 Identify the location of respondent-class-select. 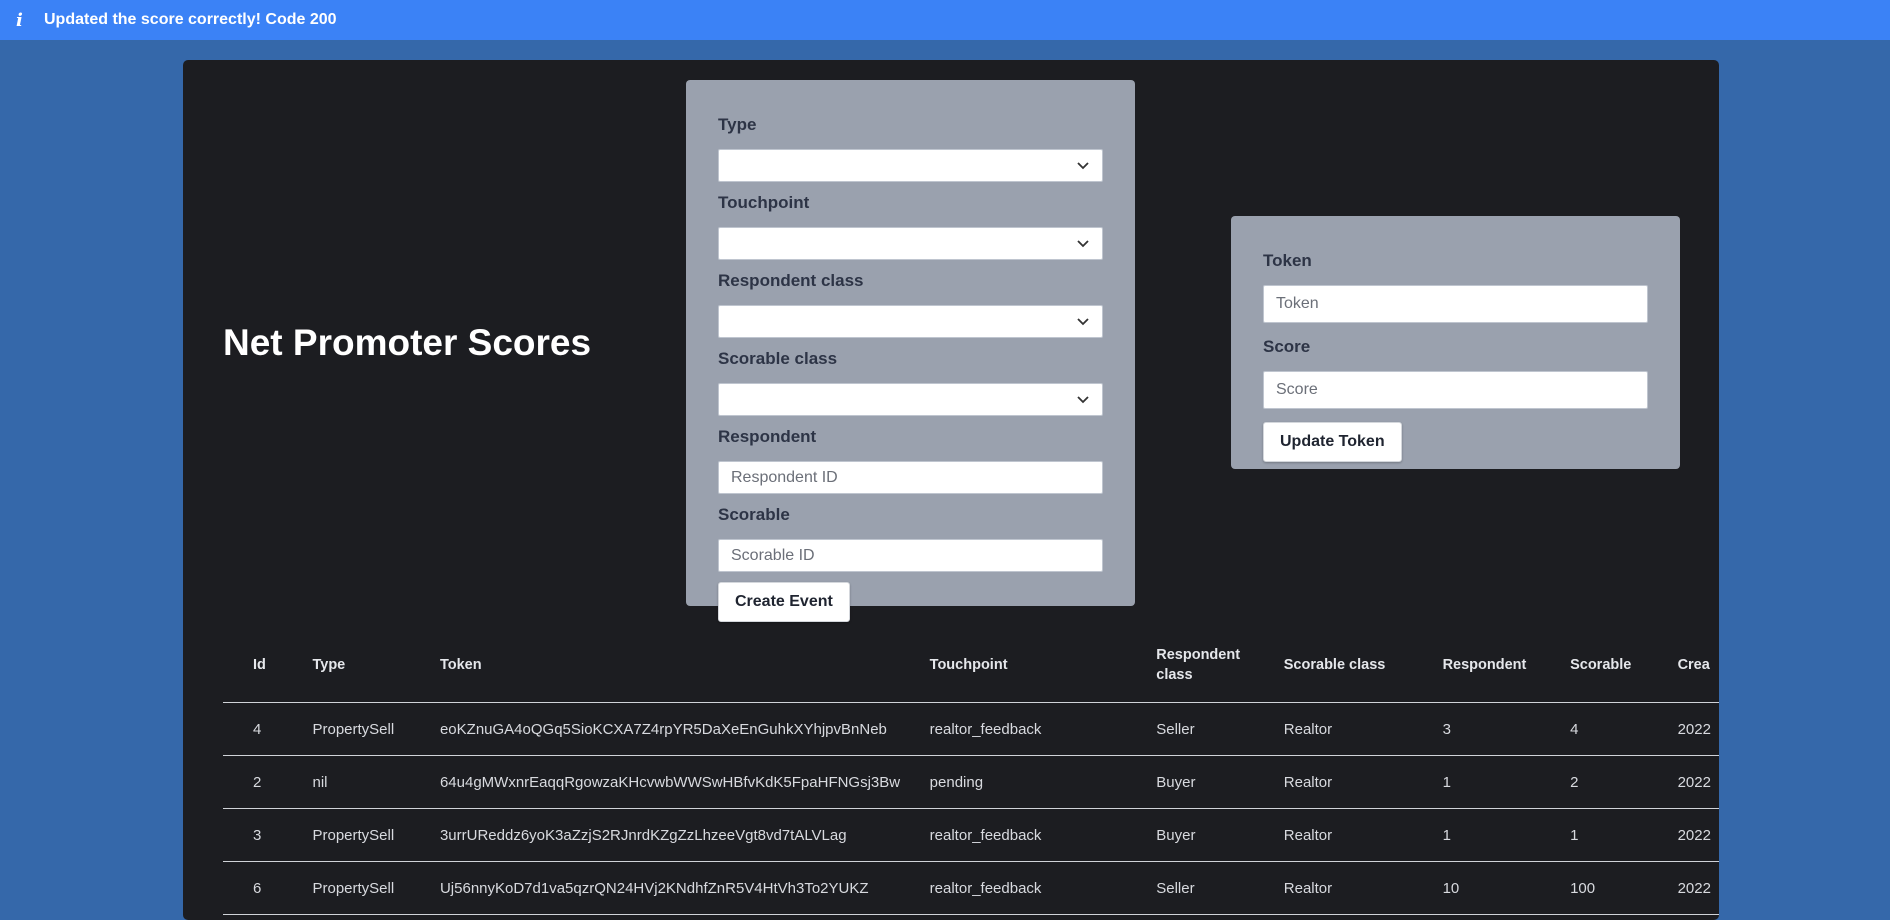
(910, 321).